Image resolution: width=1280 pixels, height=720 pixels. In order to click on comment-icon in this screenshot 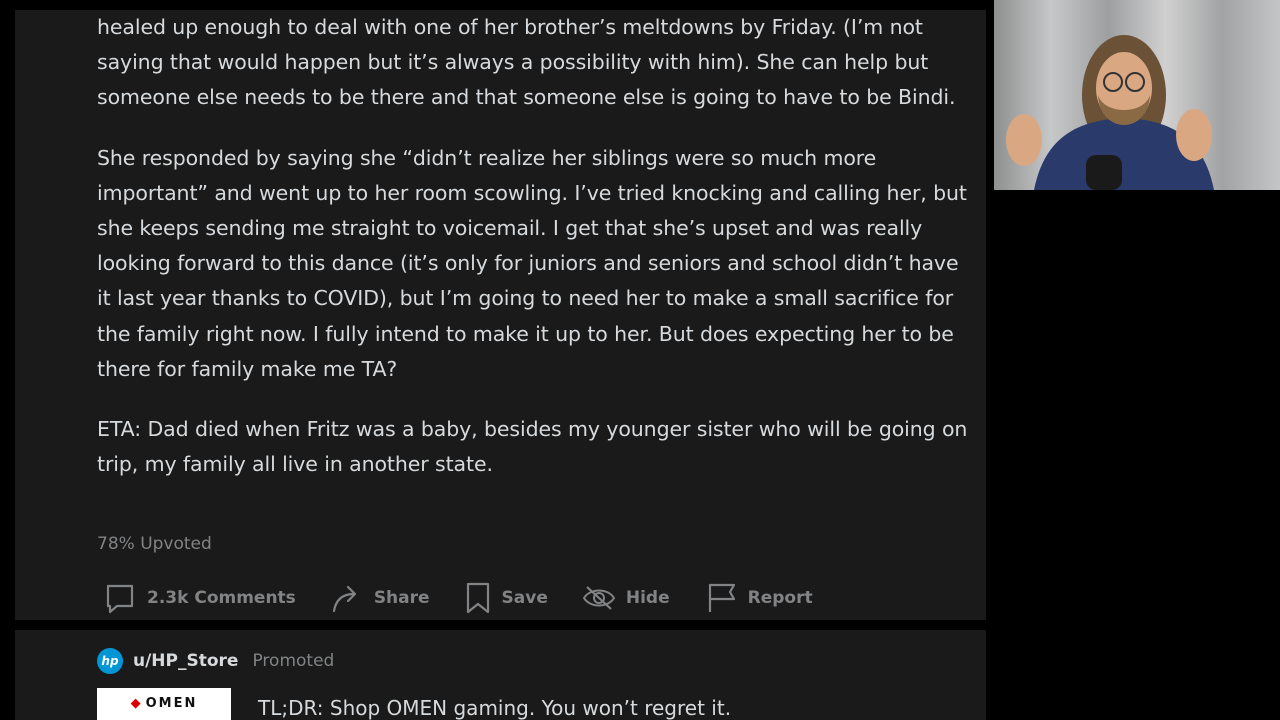, I will do `click(120, 599)`.